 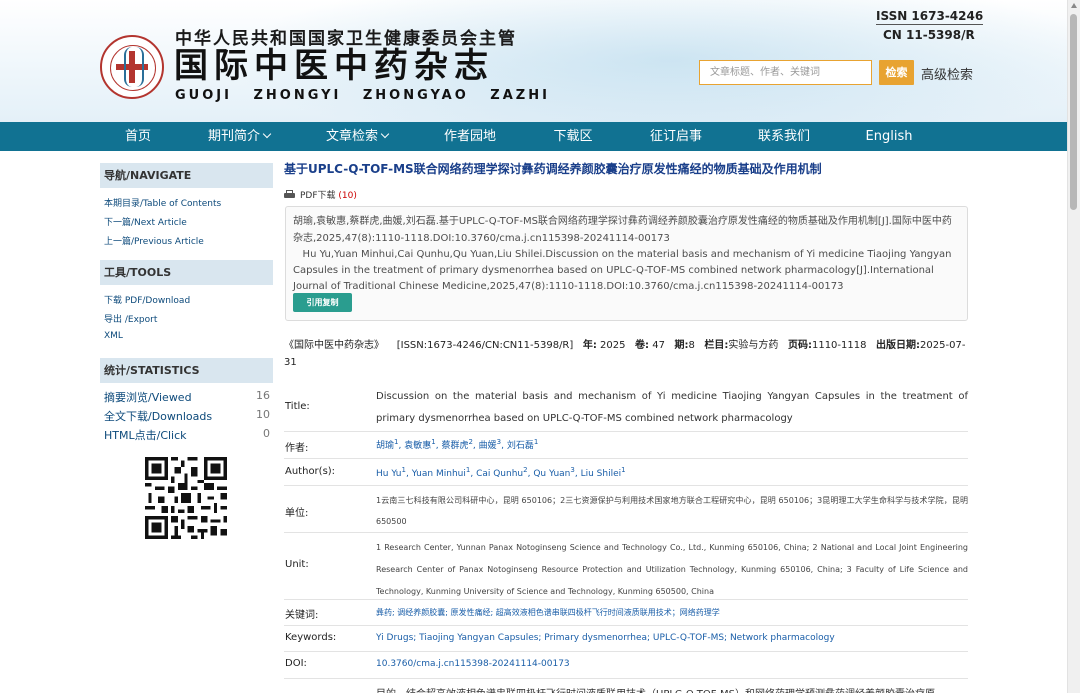 I want to click on society-logo-icon, so click(x=132, y=67).